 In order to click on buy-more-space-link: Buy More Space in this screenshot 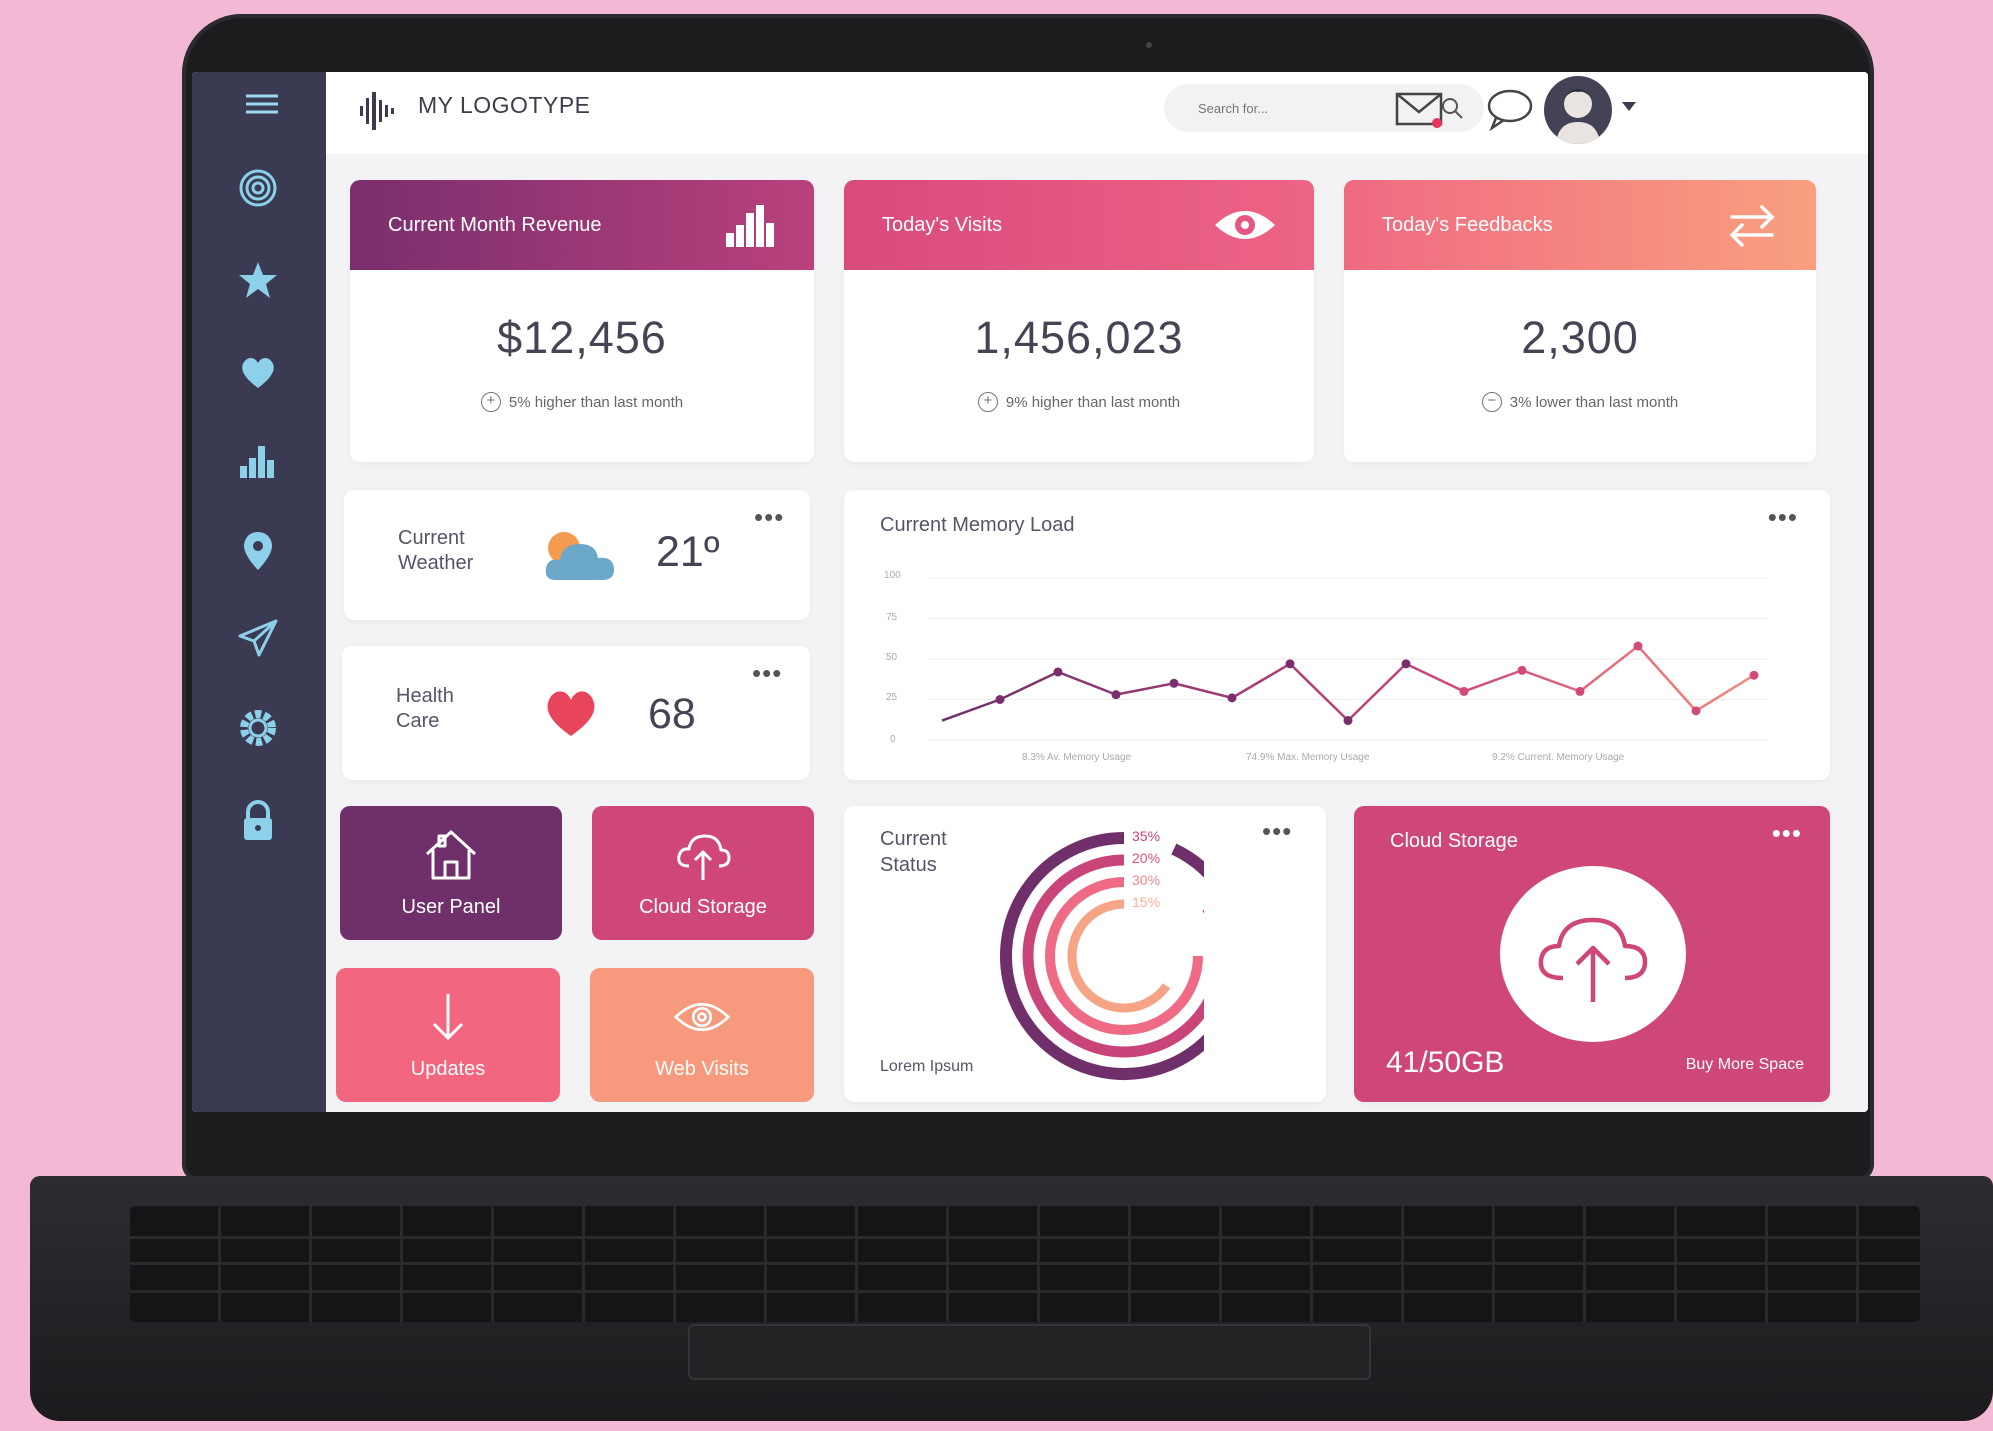, I will do `click(1745, 1065)`.